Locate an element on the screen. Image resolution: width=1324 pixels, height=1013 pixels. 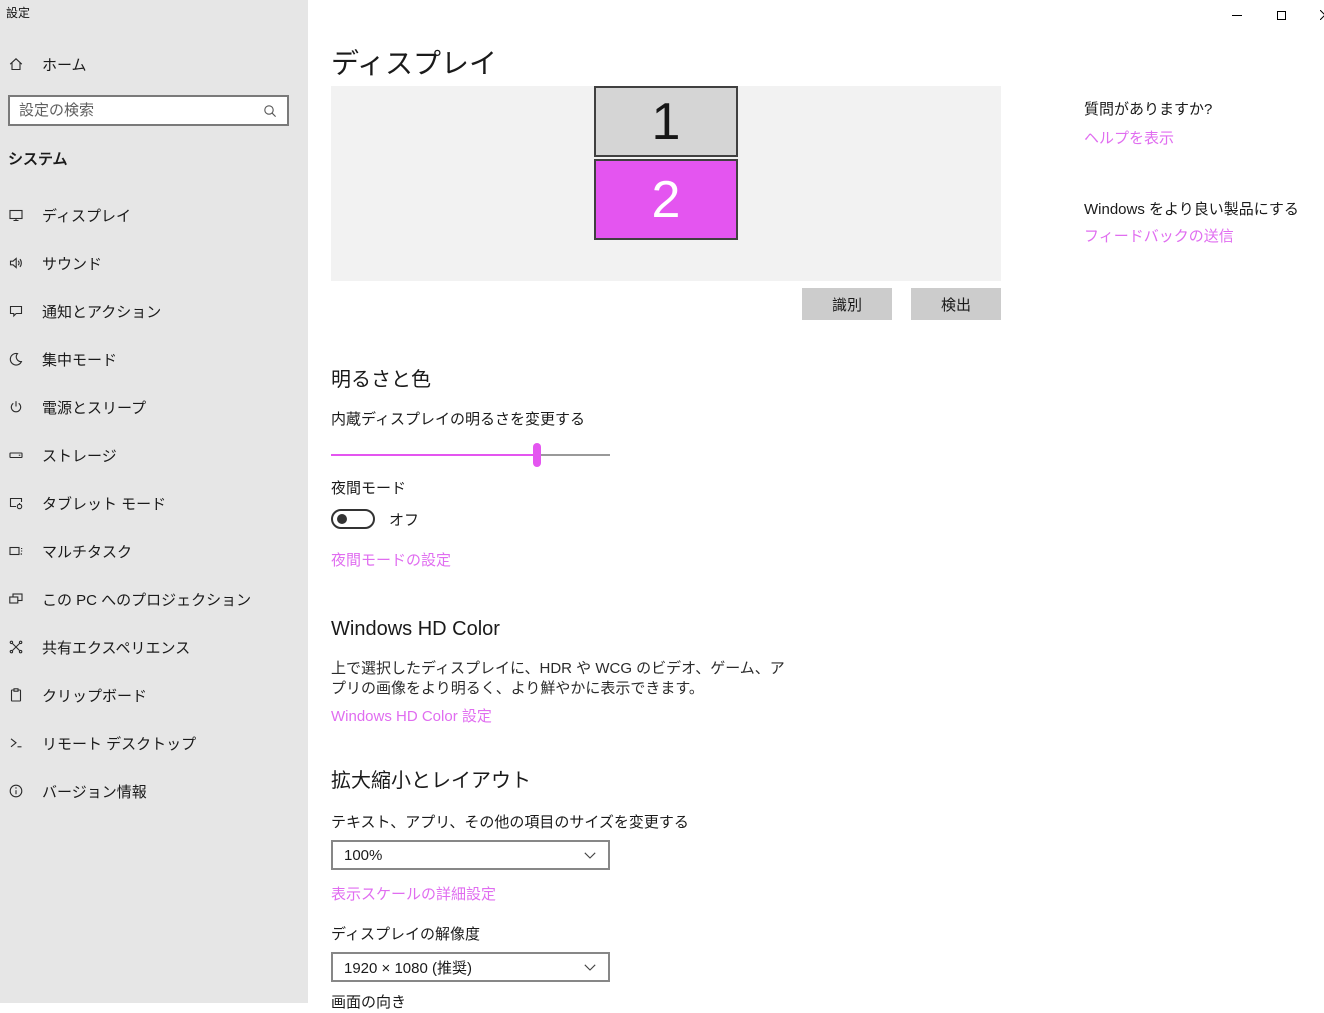
monitor-1: 1 is located at coordinates (666, 121).